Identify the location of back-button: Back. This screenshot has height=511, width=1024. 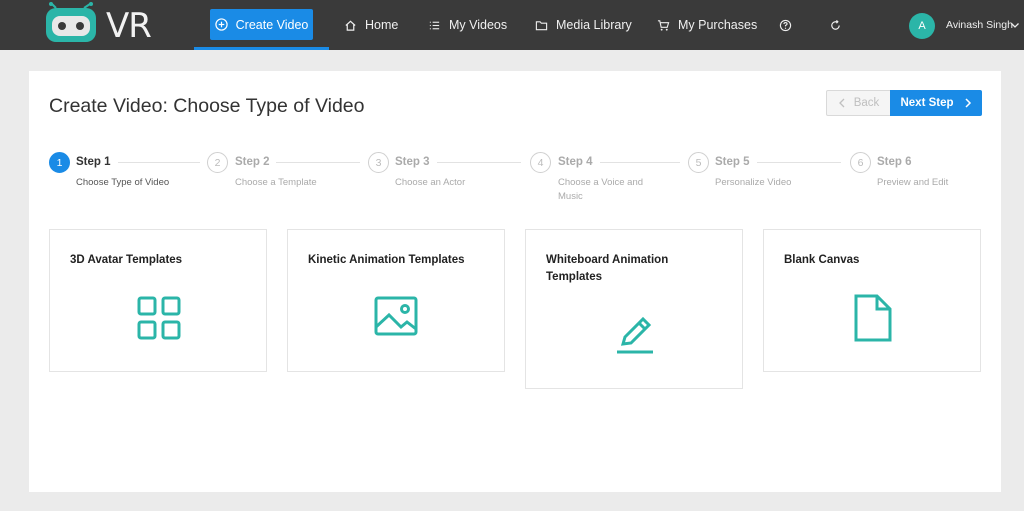
(858, 103).